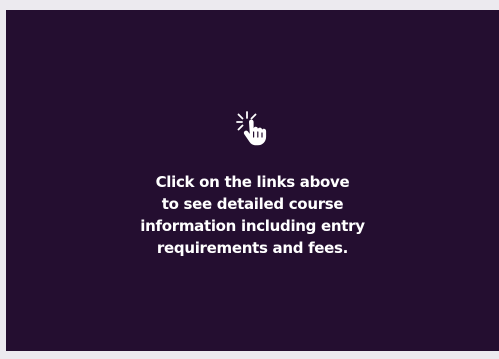  Describe the element at coordinates (252, 248) in the screenshot. I see `message-line-4: requirements and fees.` at that location.